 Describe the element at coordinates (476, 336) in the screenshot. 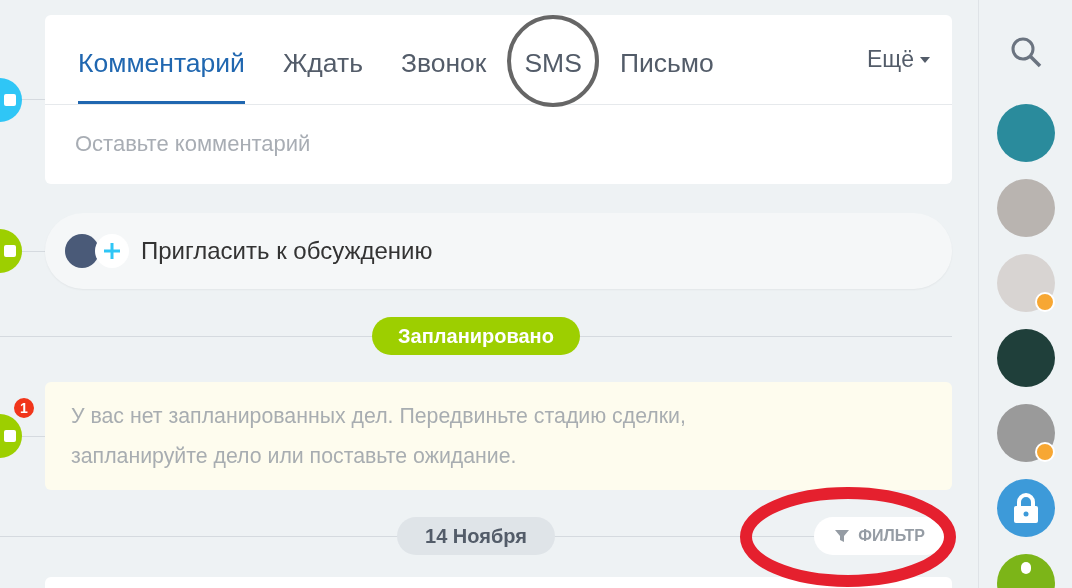

I see `section-label: Запланировано` at that location.